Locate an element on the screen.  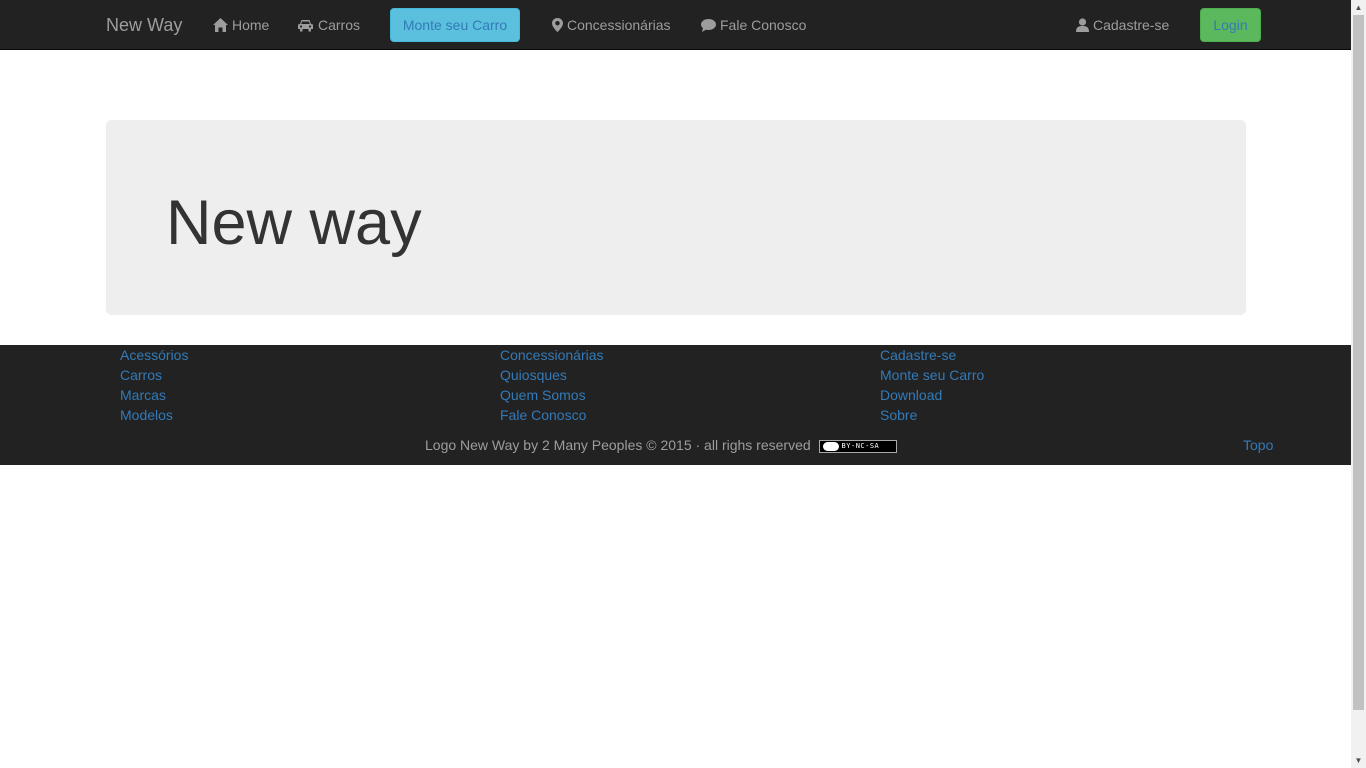
nav-dealers-link: Concessionárias is located at coordinates (611, 25).